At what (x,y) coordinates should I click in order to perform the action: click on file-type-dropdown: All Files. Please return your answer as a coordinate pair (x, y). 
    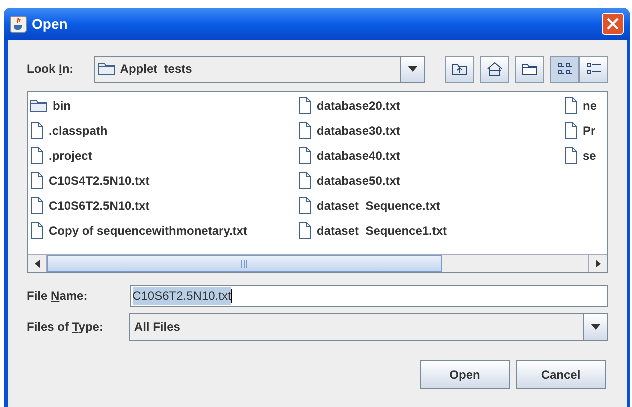
    Looking at the image, I should click on (368, 327).